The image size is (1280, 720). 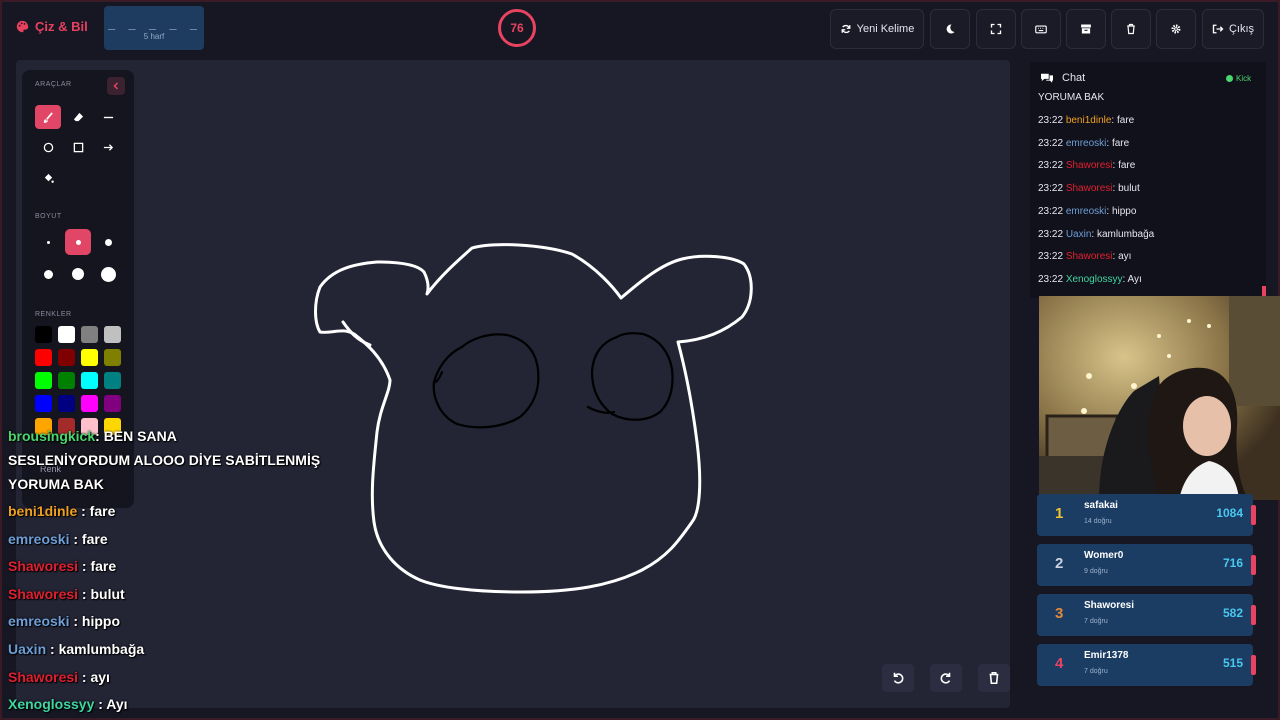 I want to click on overlay-chat-user: brousingkick, so click(x=52, y=436).